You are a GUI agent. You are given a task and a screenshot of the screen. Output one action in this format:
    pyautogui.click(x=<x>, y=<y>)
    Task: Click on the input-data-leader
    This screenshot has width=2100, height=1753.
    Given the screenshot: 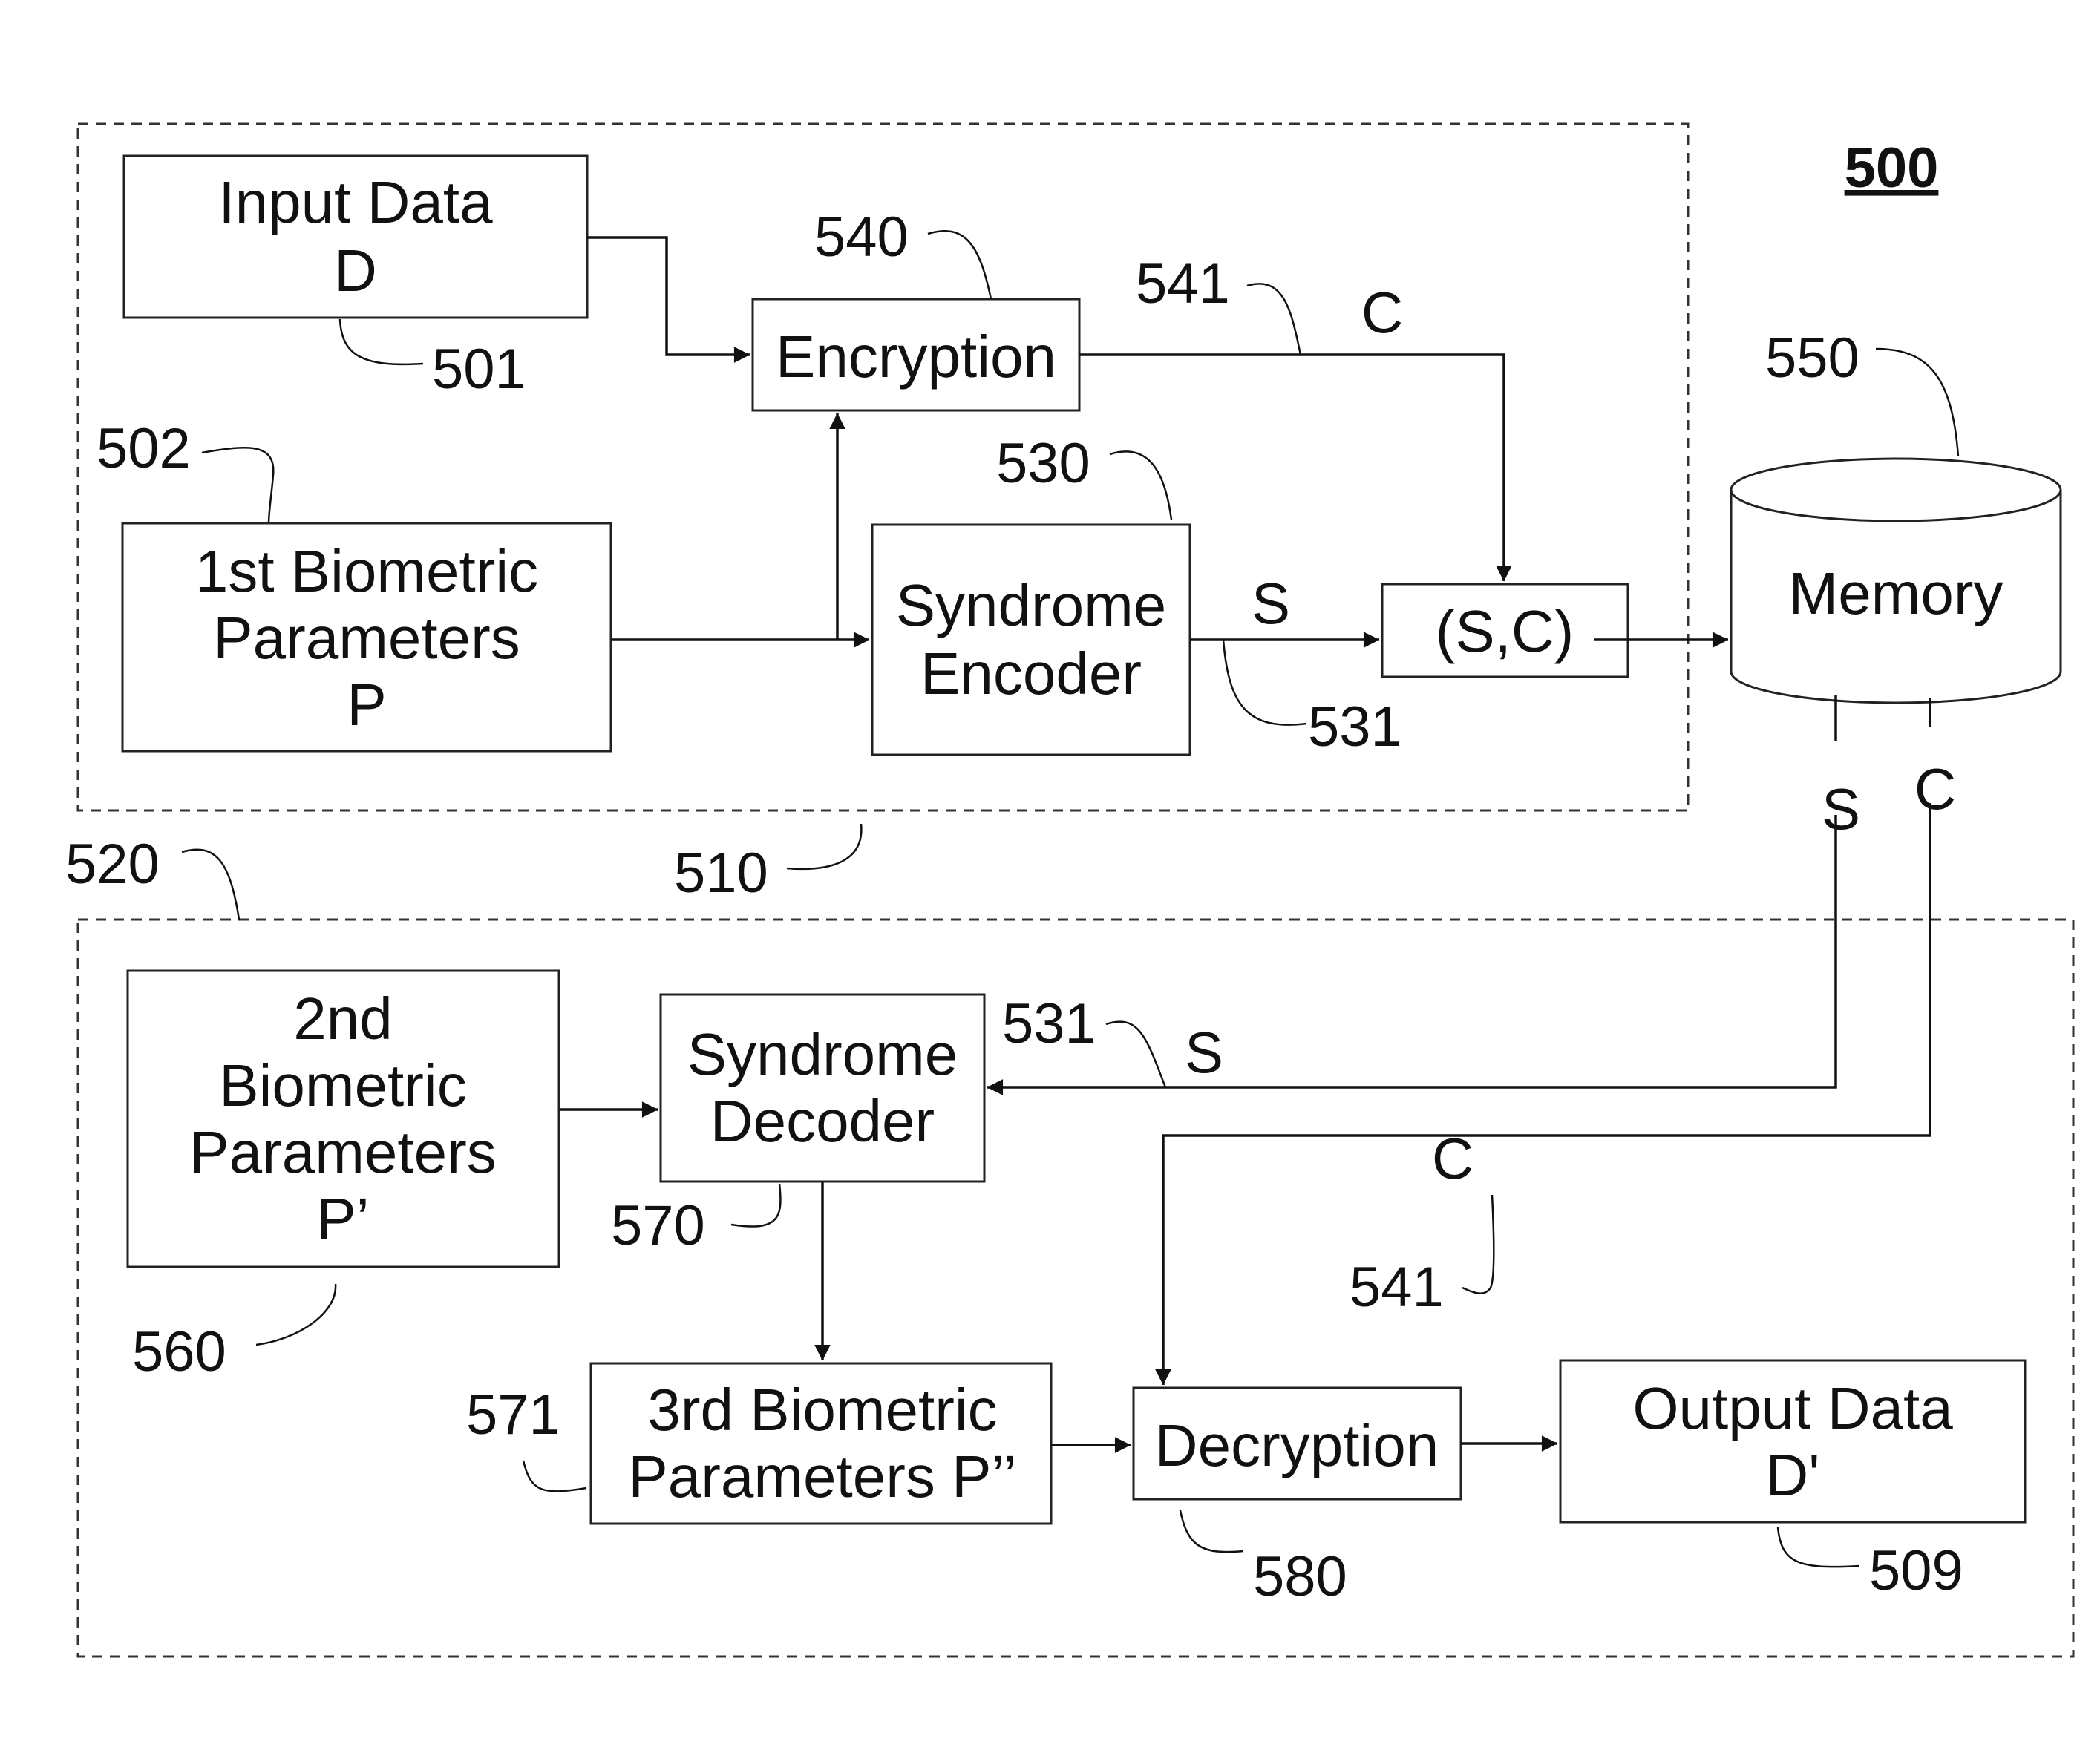 What is the action you would take?
    pyautogui.click(x=381, y=342)
    